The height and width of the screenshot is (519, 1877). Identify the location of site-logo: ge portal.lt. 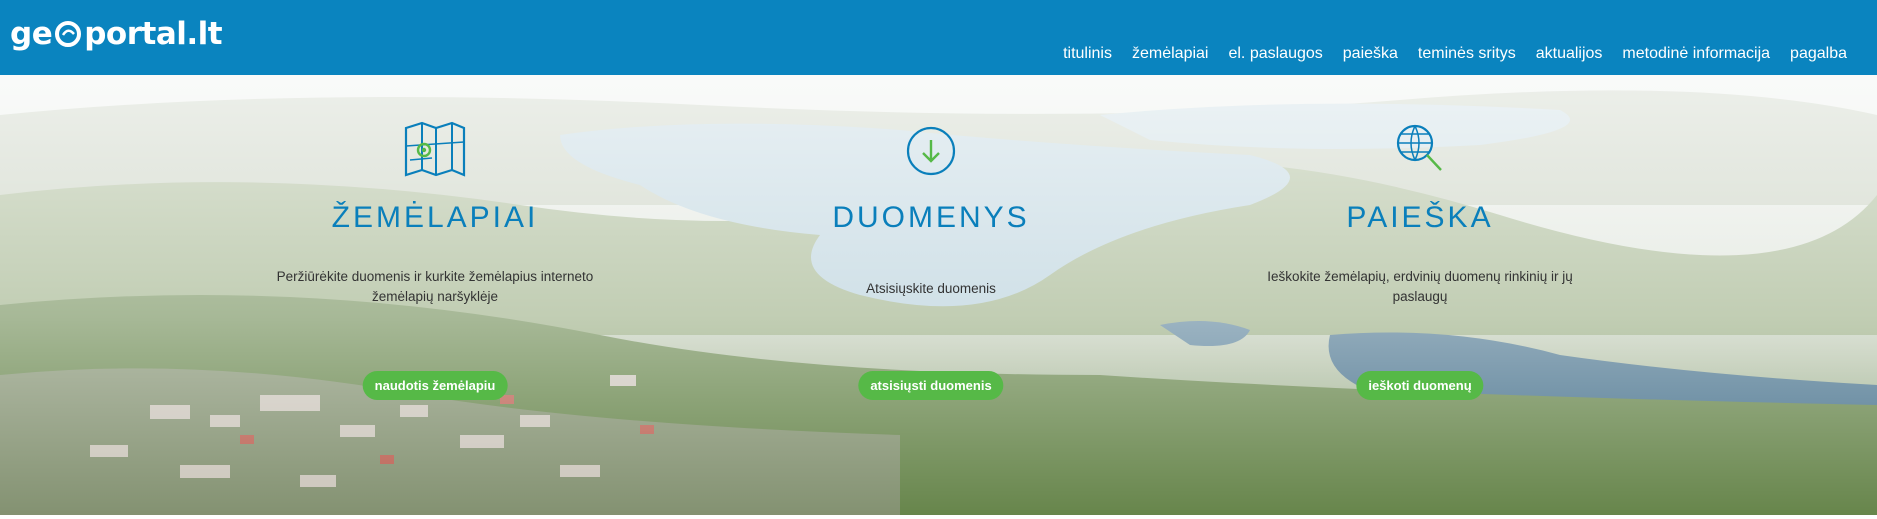
(116, 34).